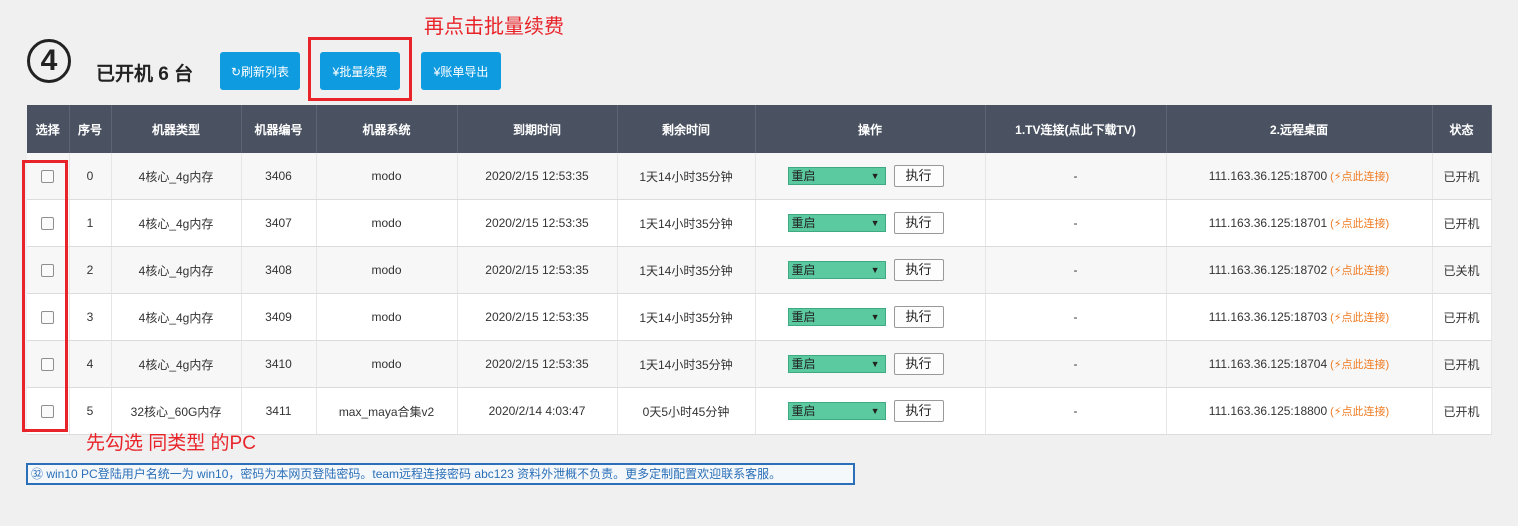  Describe the element at coordinates (1268, 176) in the screenshot. I see `rdp-address: 111.163.36.125:18700` at that location.